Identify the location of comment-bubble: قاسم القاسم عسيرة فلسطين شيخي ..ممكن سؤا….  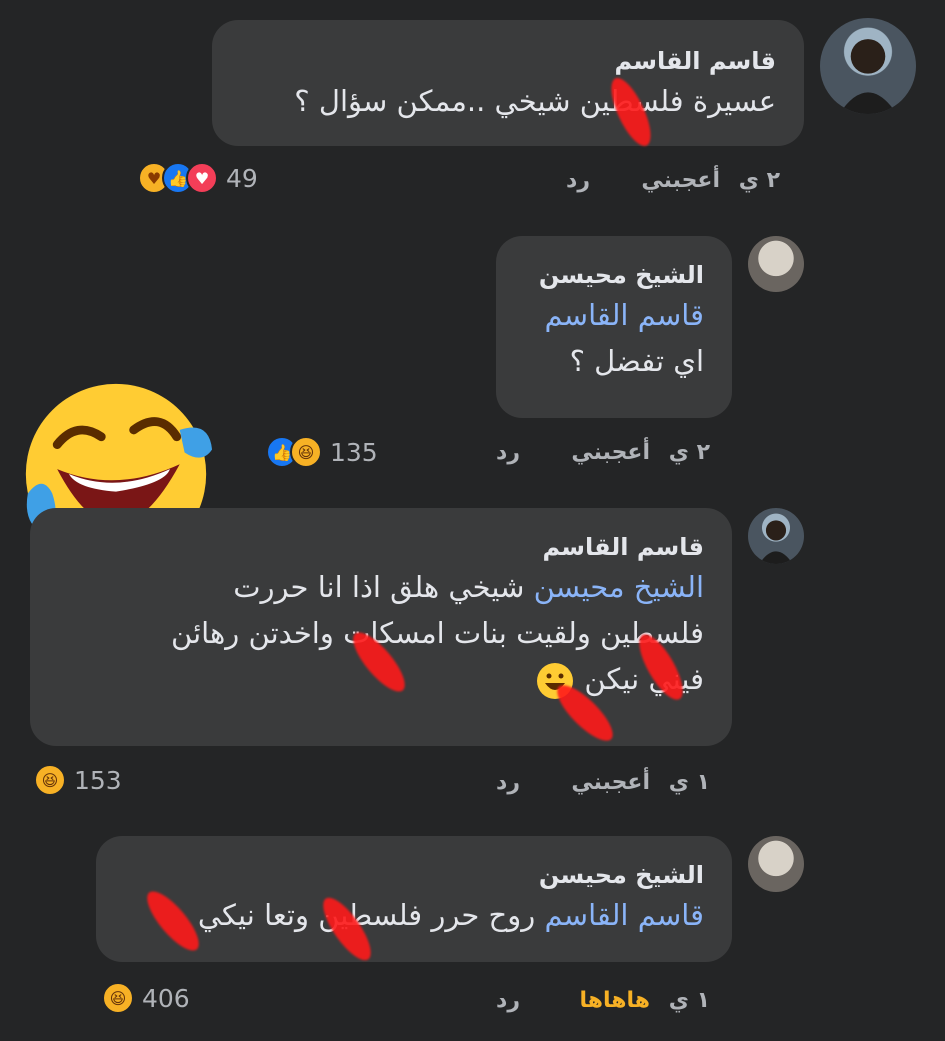
(508, 83).